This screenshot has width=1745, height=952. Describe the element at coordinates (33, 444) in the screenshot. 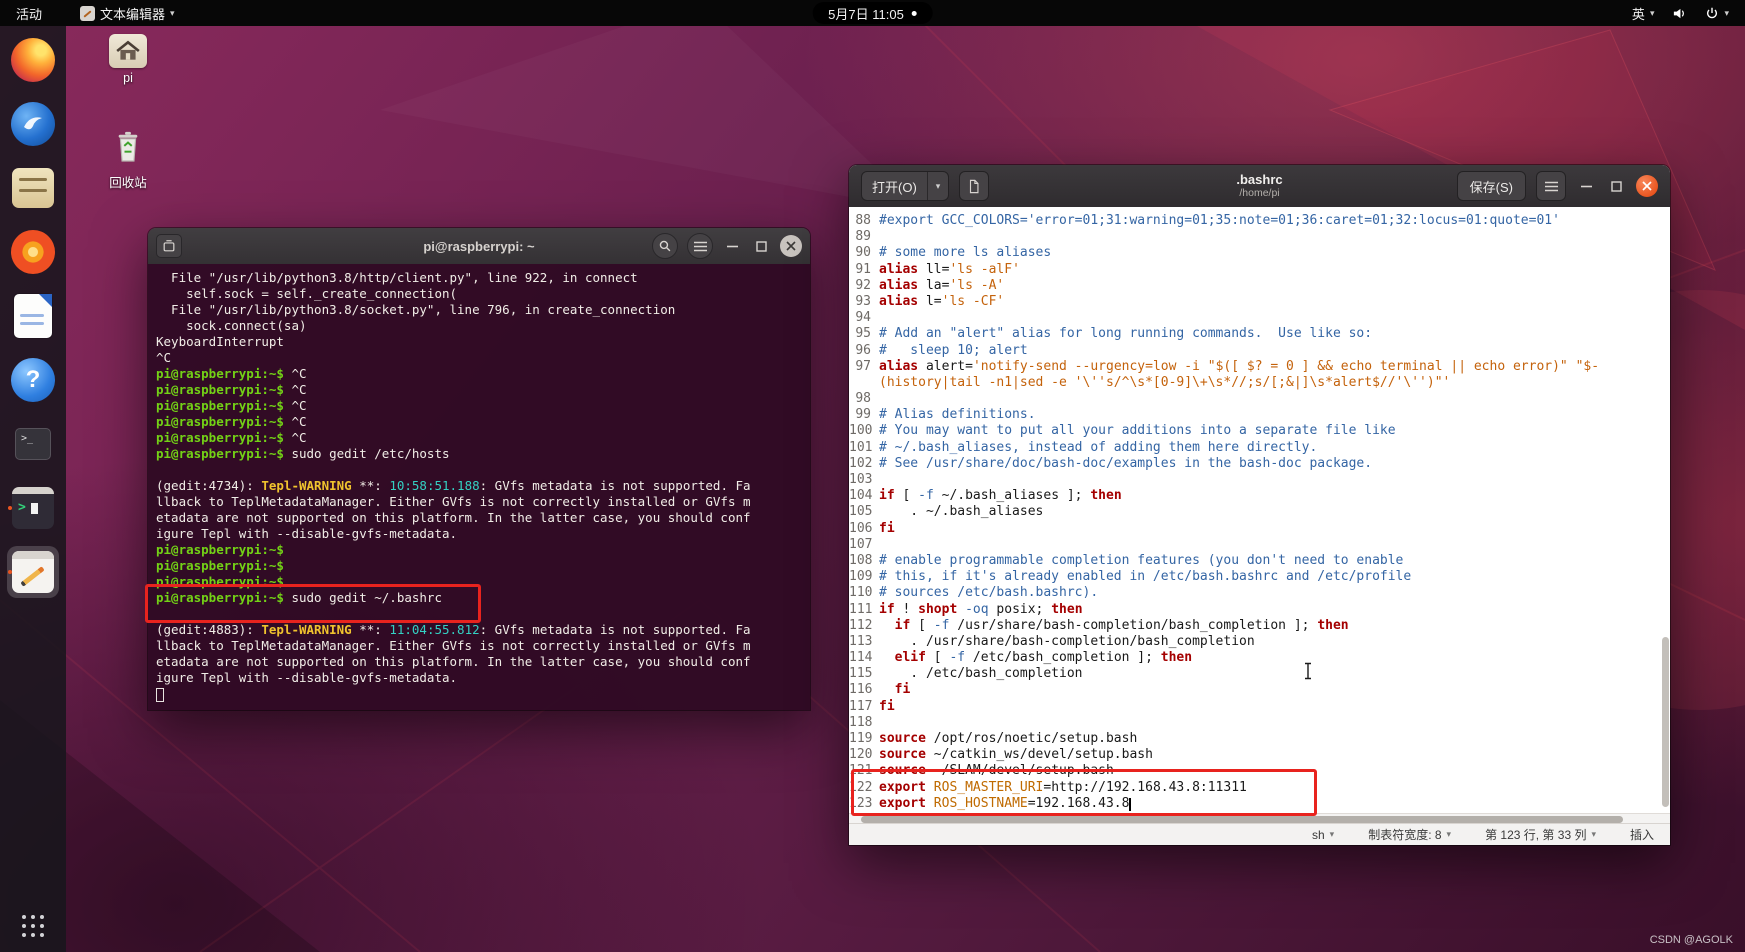

I see `dock-item-terminal-alt` at that location.